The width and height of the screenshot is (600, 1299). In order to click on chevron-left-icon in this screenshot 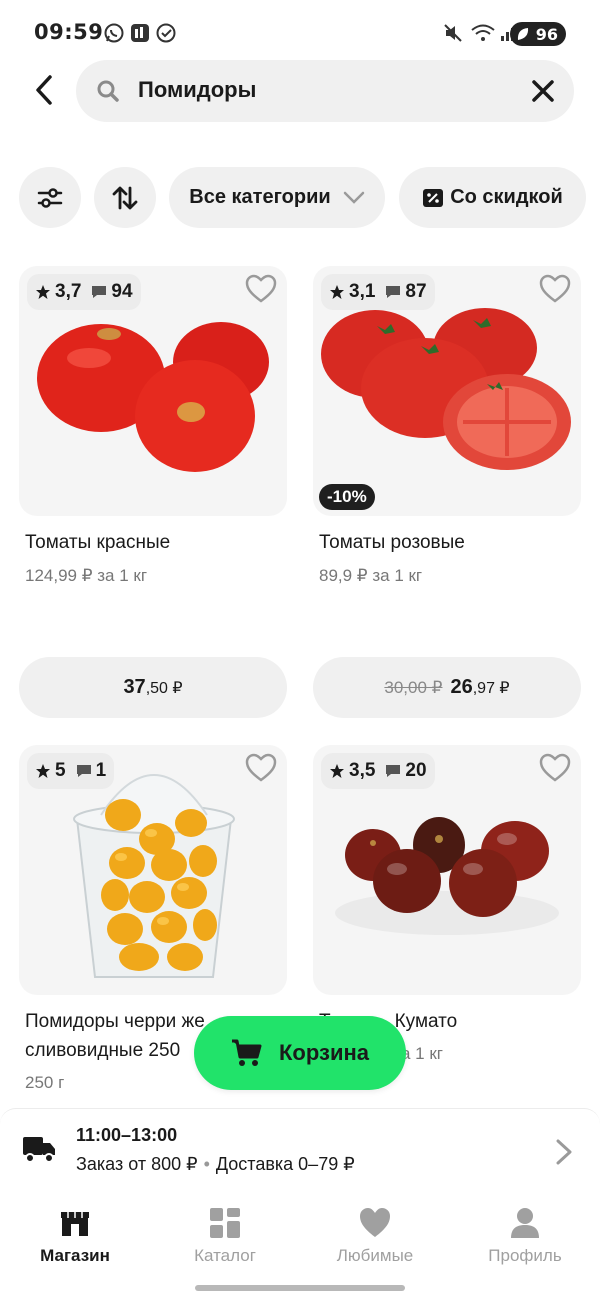, I will do `click(44, 90)`.